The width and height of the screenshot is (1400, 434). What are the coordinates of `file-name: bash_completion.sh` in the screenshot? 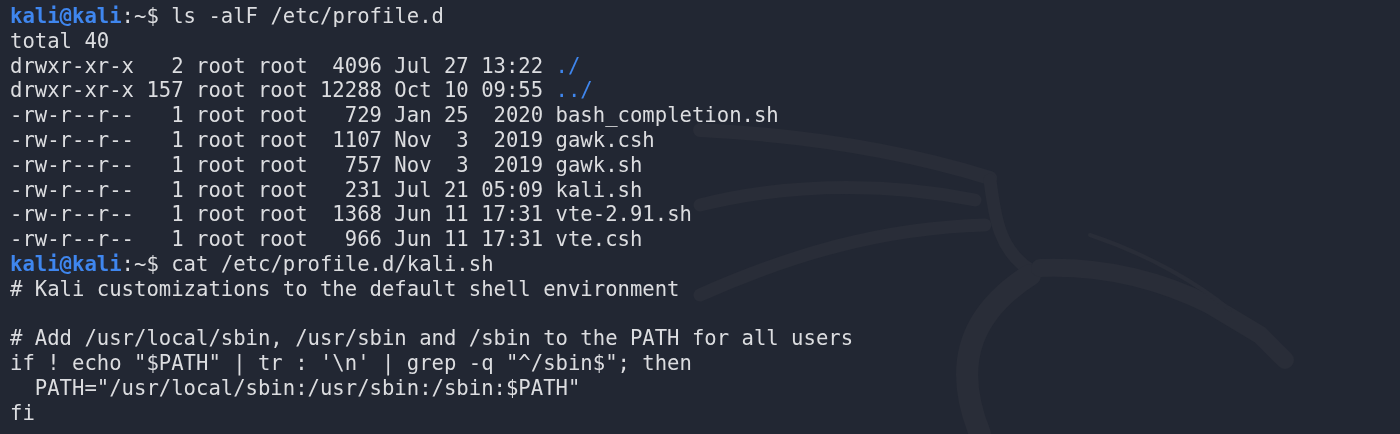 It's located at (667, 115).